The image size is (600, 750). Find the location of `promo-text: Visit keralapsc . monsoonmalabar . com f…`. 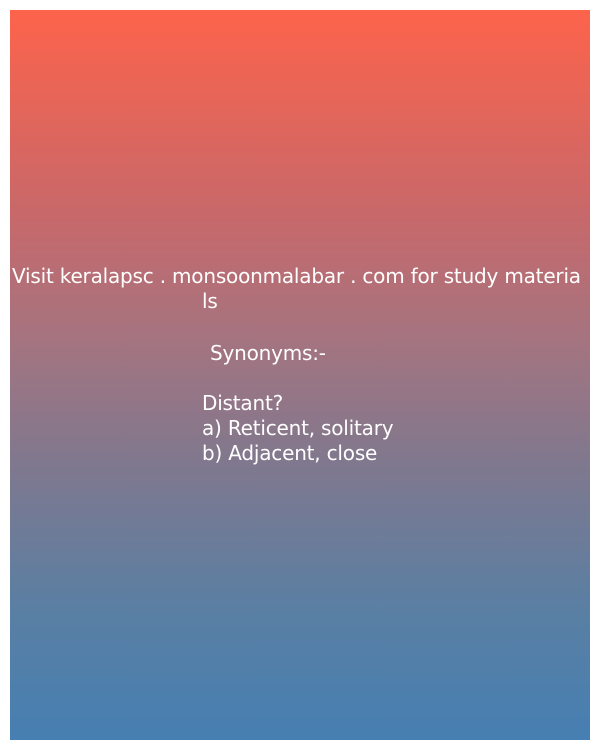

promo-text: Visit keralapsc . monsoonmalabar . com f… is located at coordinates (296, 276).